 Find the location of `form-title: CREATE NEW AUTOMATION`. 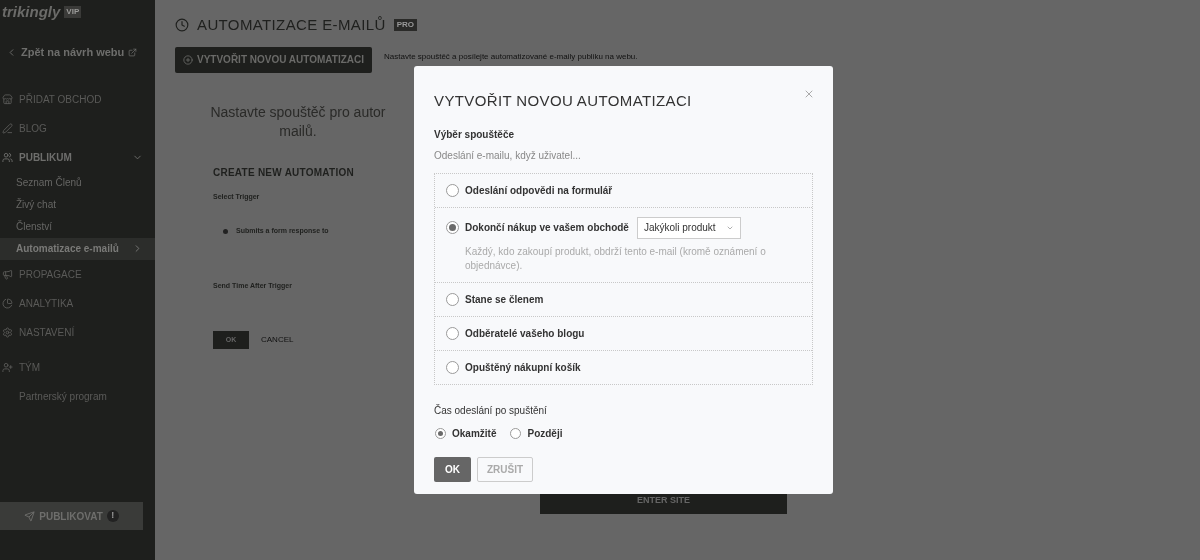

form-title: CREATE NEW AUTOMATION is located at coordinates (284, 172).